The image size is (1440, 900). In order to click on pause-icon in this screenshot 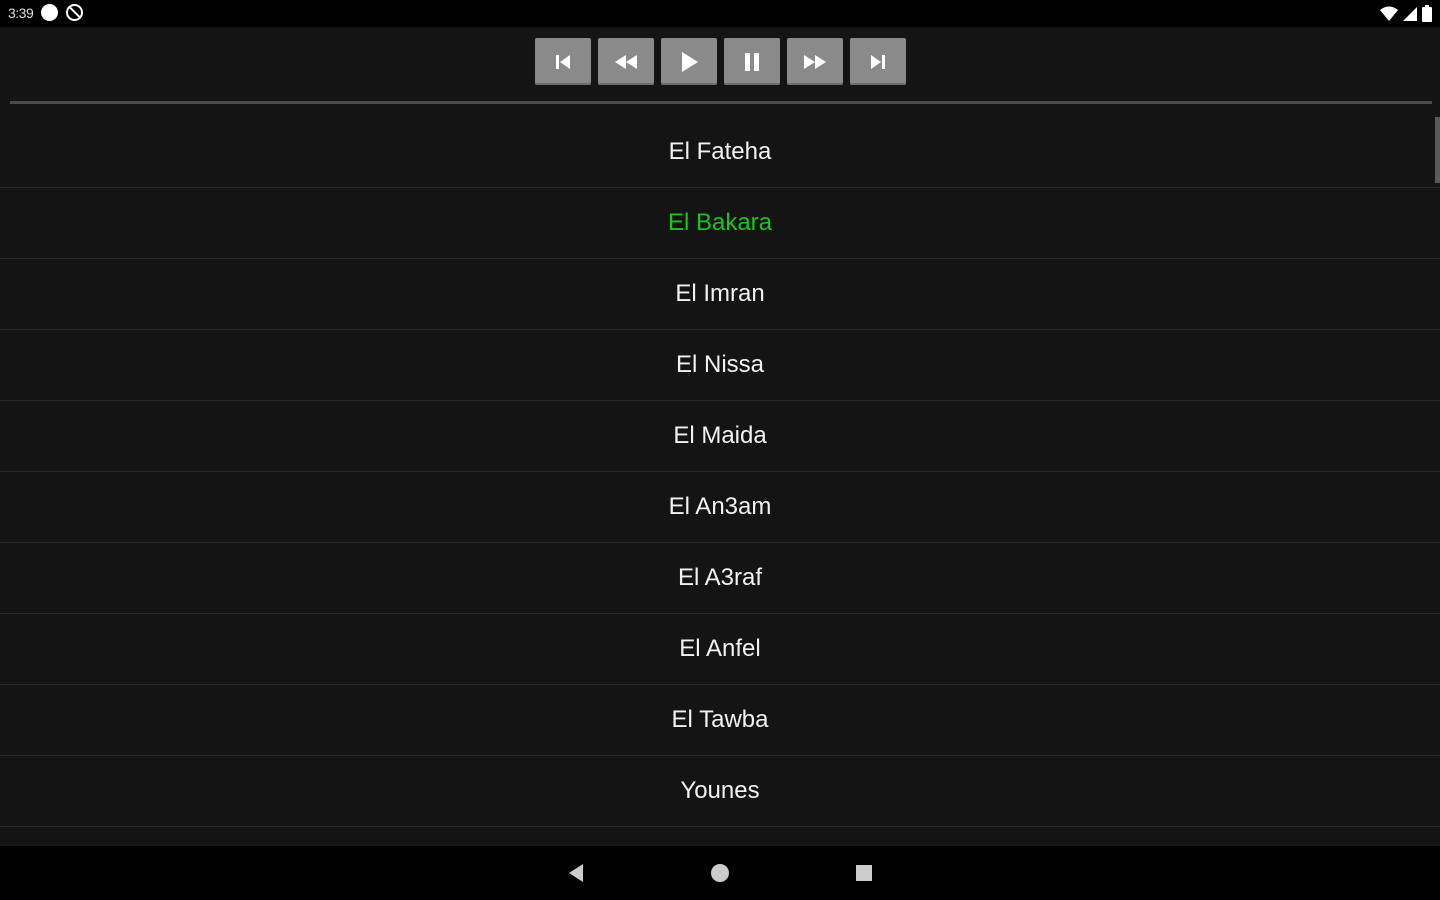, I will do `click(752, 61)`.